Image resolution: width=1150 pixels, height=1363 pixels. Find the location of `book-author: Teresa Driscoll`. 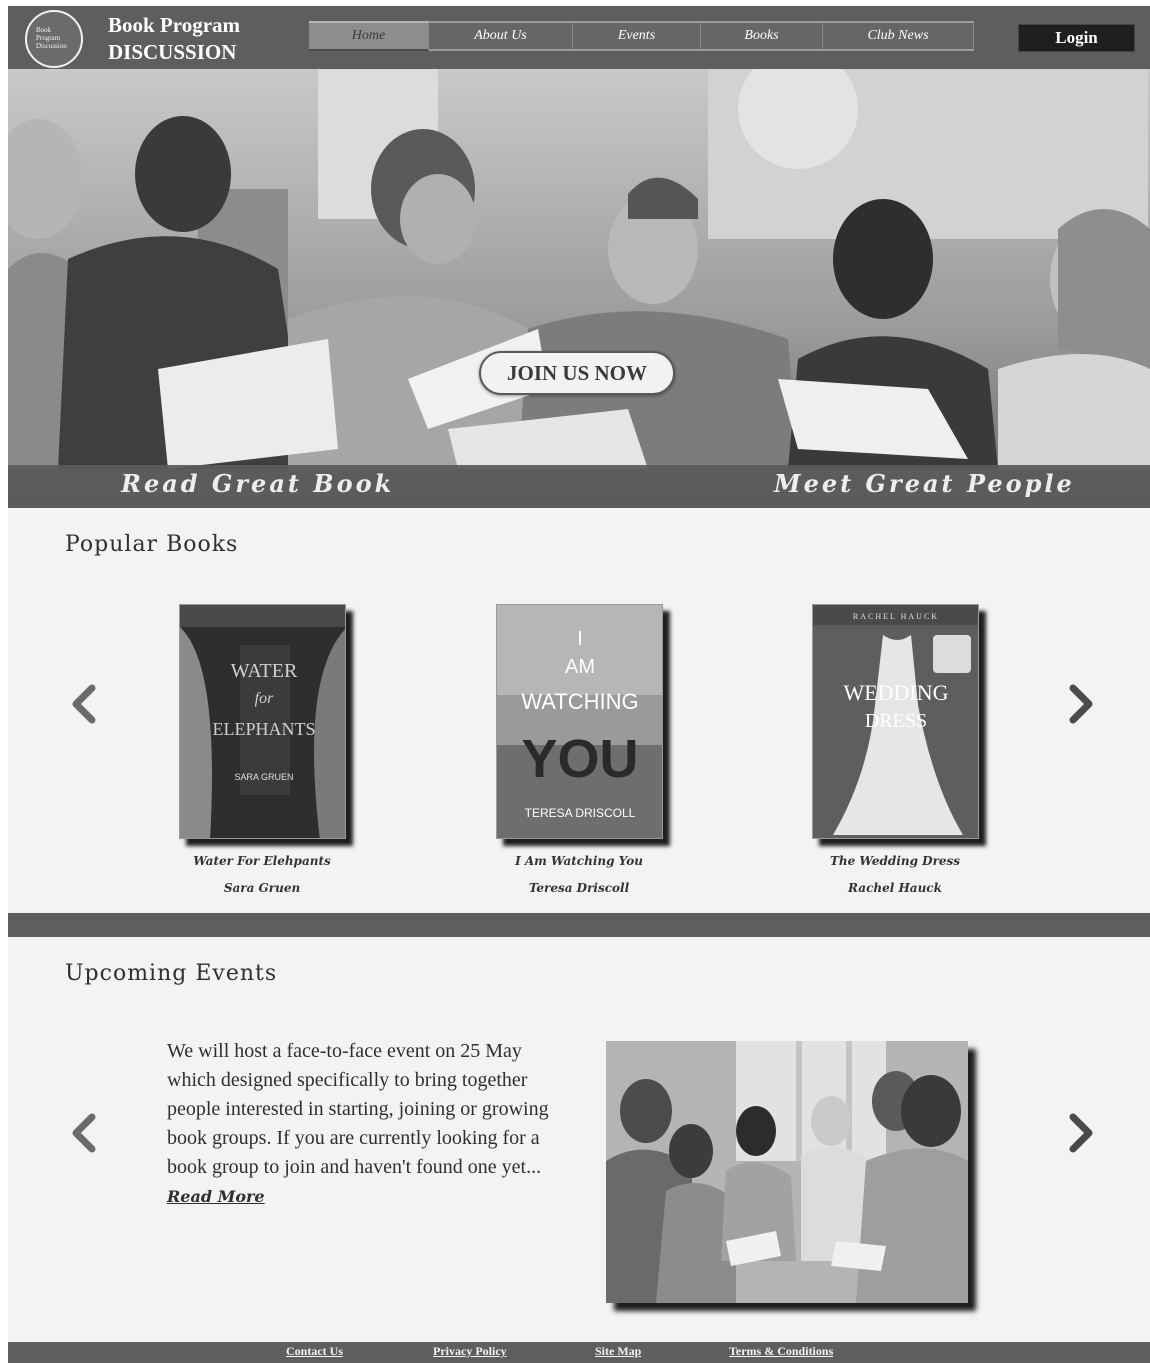

book-author: Teresa Driscoll is located at coordinates (579, 888).